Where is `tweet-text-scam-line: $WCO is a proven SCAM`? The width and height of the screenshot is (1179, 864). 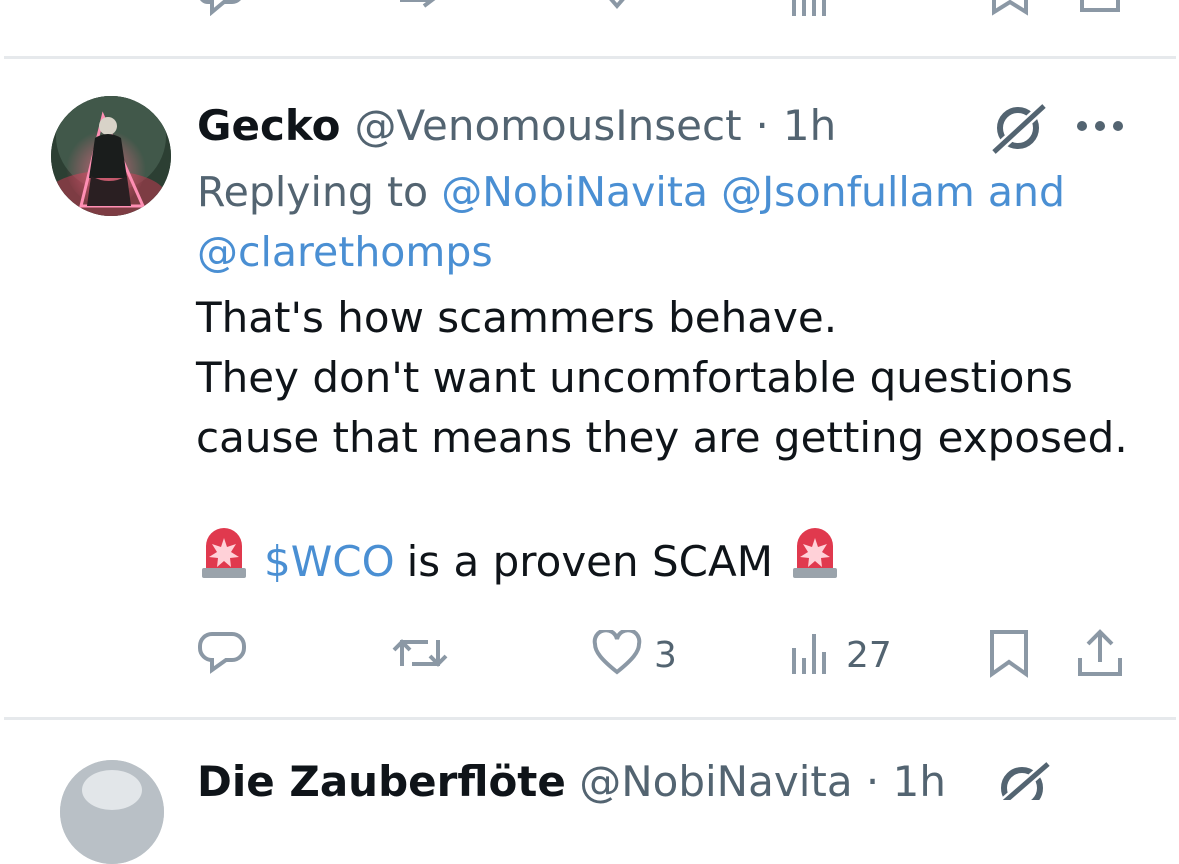
tweet-text-scam-line: $WCO is a proven SCAM is located at coordinates (519, 562).